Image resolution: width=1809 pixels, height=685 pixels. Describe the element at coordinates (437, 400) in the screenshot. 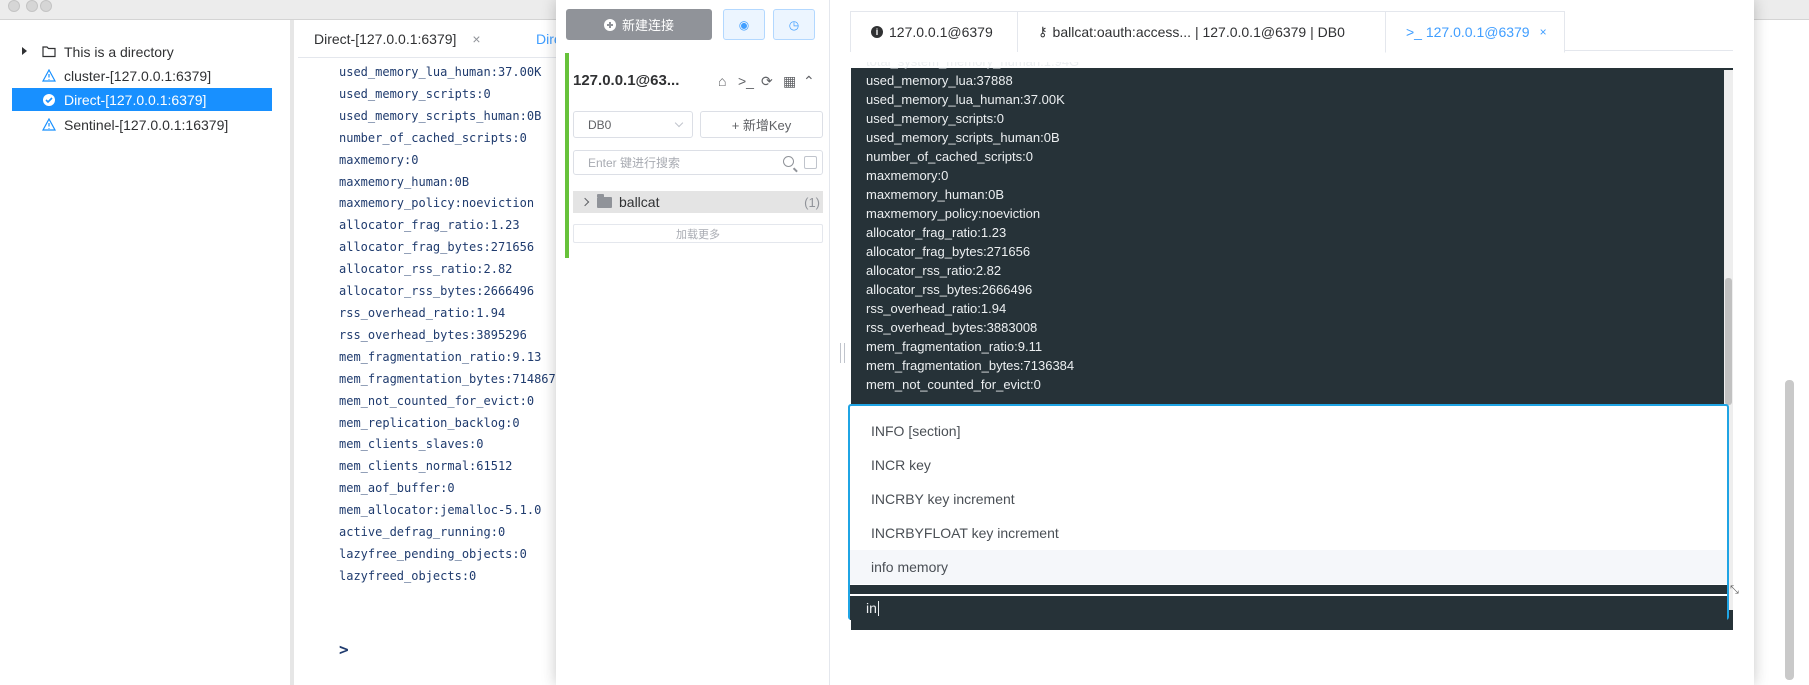

I see `console-output-line: mem_not_counted_for_evict:0` at that location.